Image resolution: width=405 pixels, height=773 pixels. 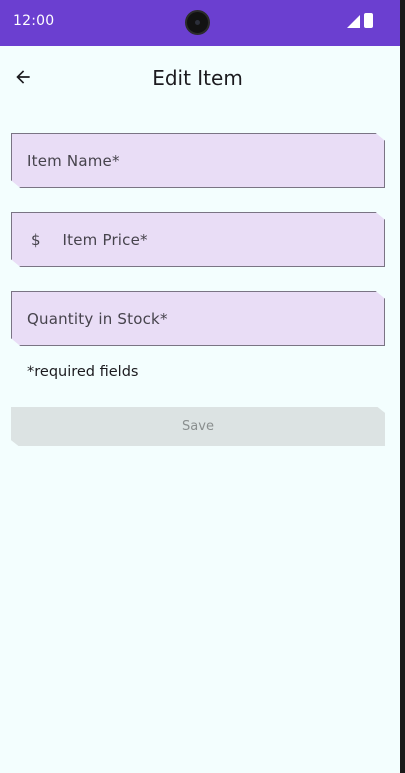 What do you see at coordinates (198, 426) in the screenshot?
I see `save-button: Save` at bounding box center [198, 426].